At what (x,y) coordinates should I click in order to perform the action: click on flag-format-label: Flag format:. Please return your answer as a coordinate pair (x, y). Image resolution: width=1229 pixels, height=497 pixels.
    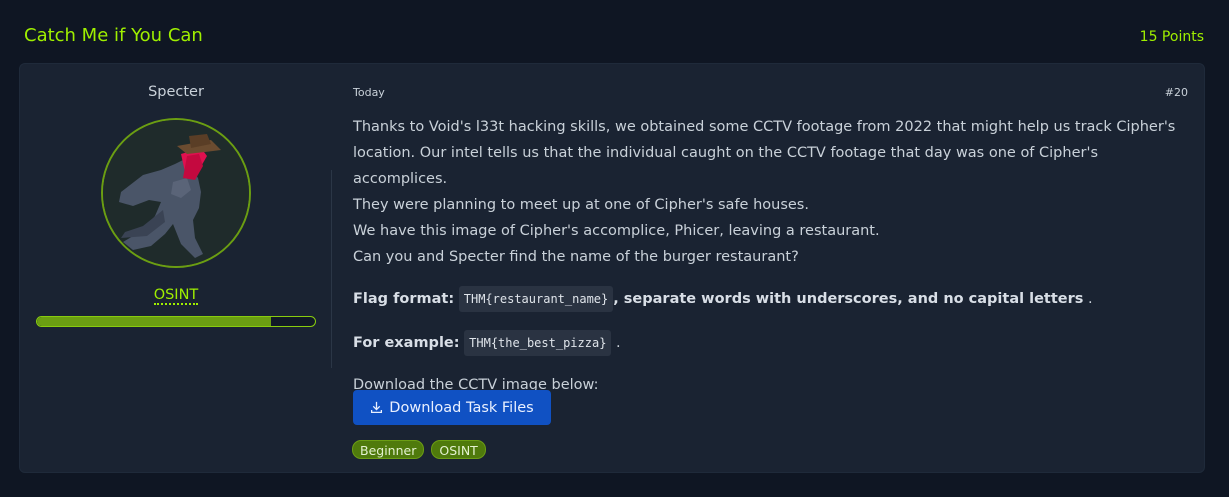
    Looking at the image, I should click on (404, 299).